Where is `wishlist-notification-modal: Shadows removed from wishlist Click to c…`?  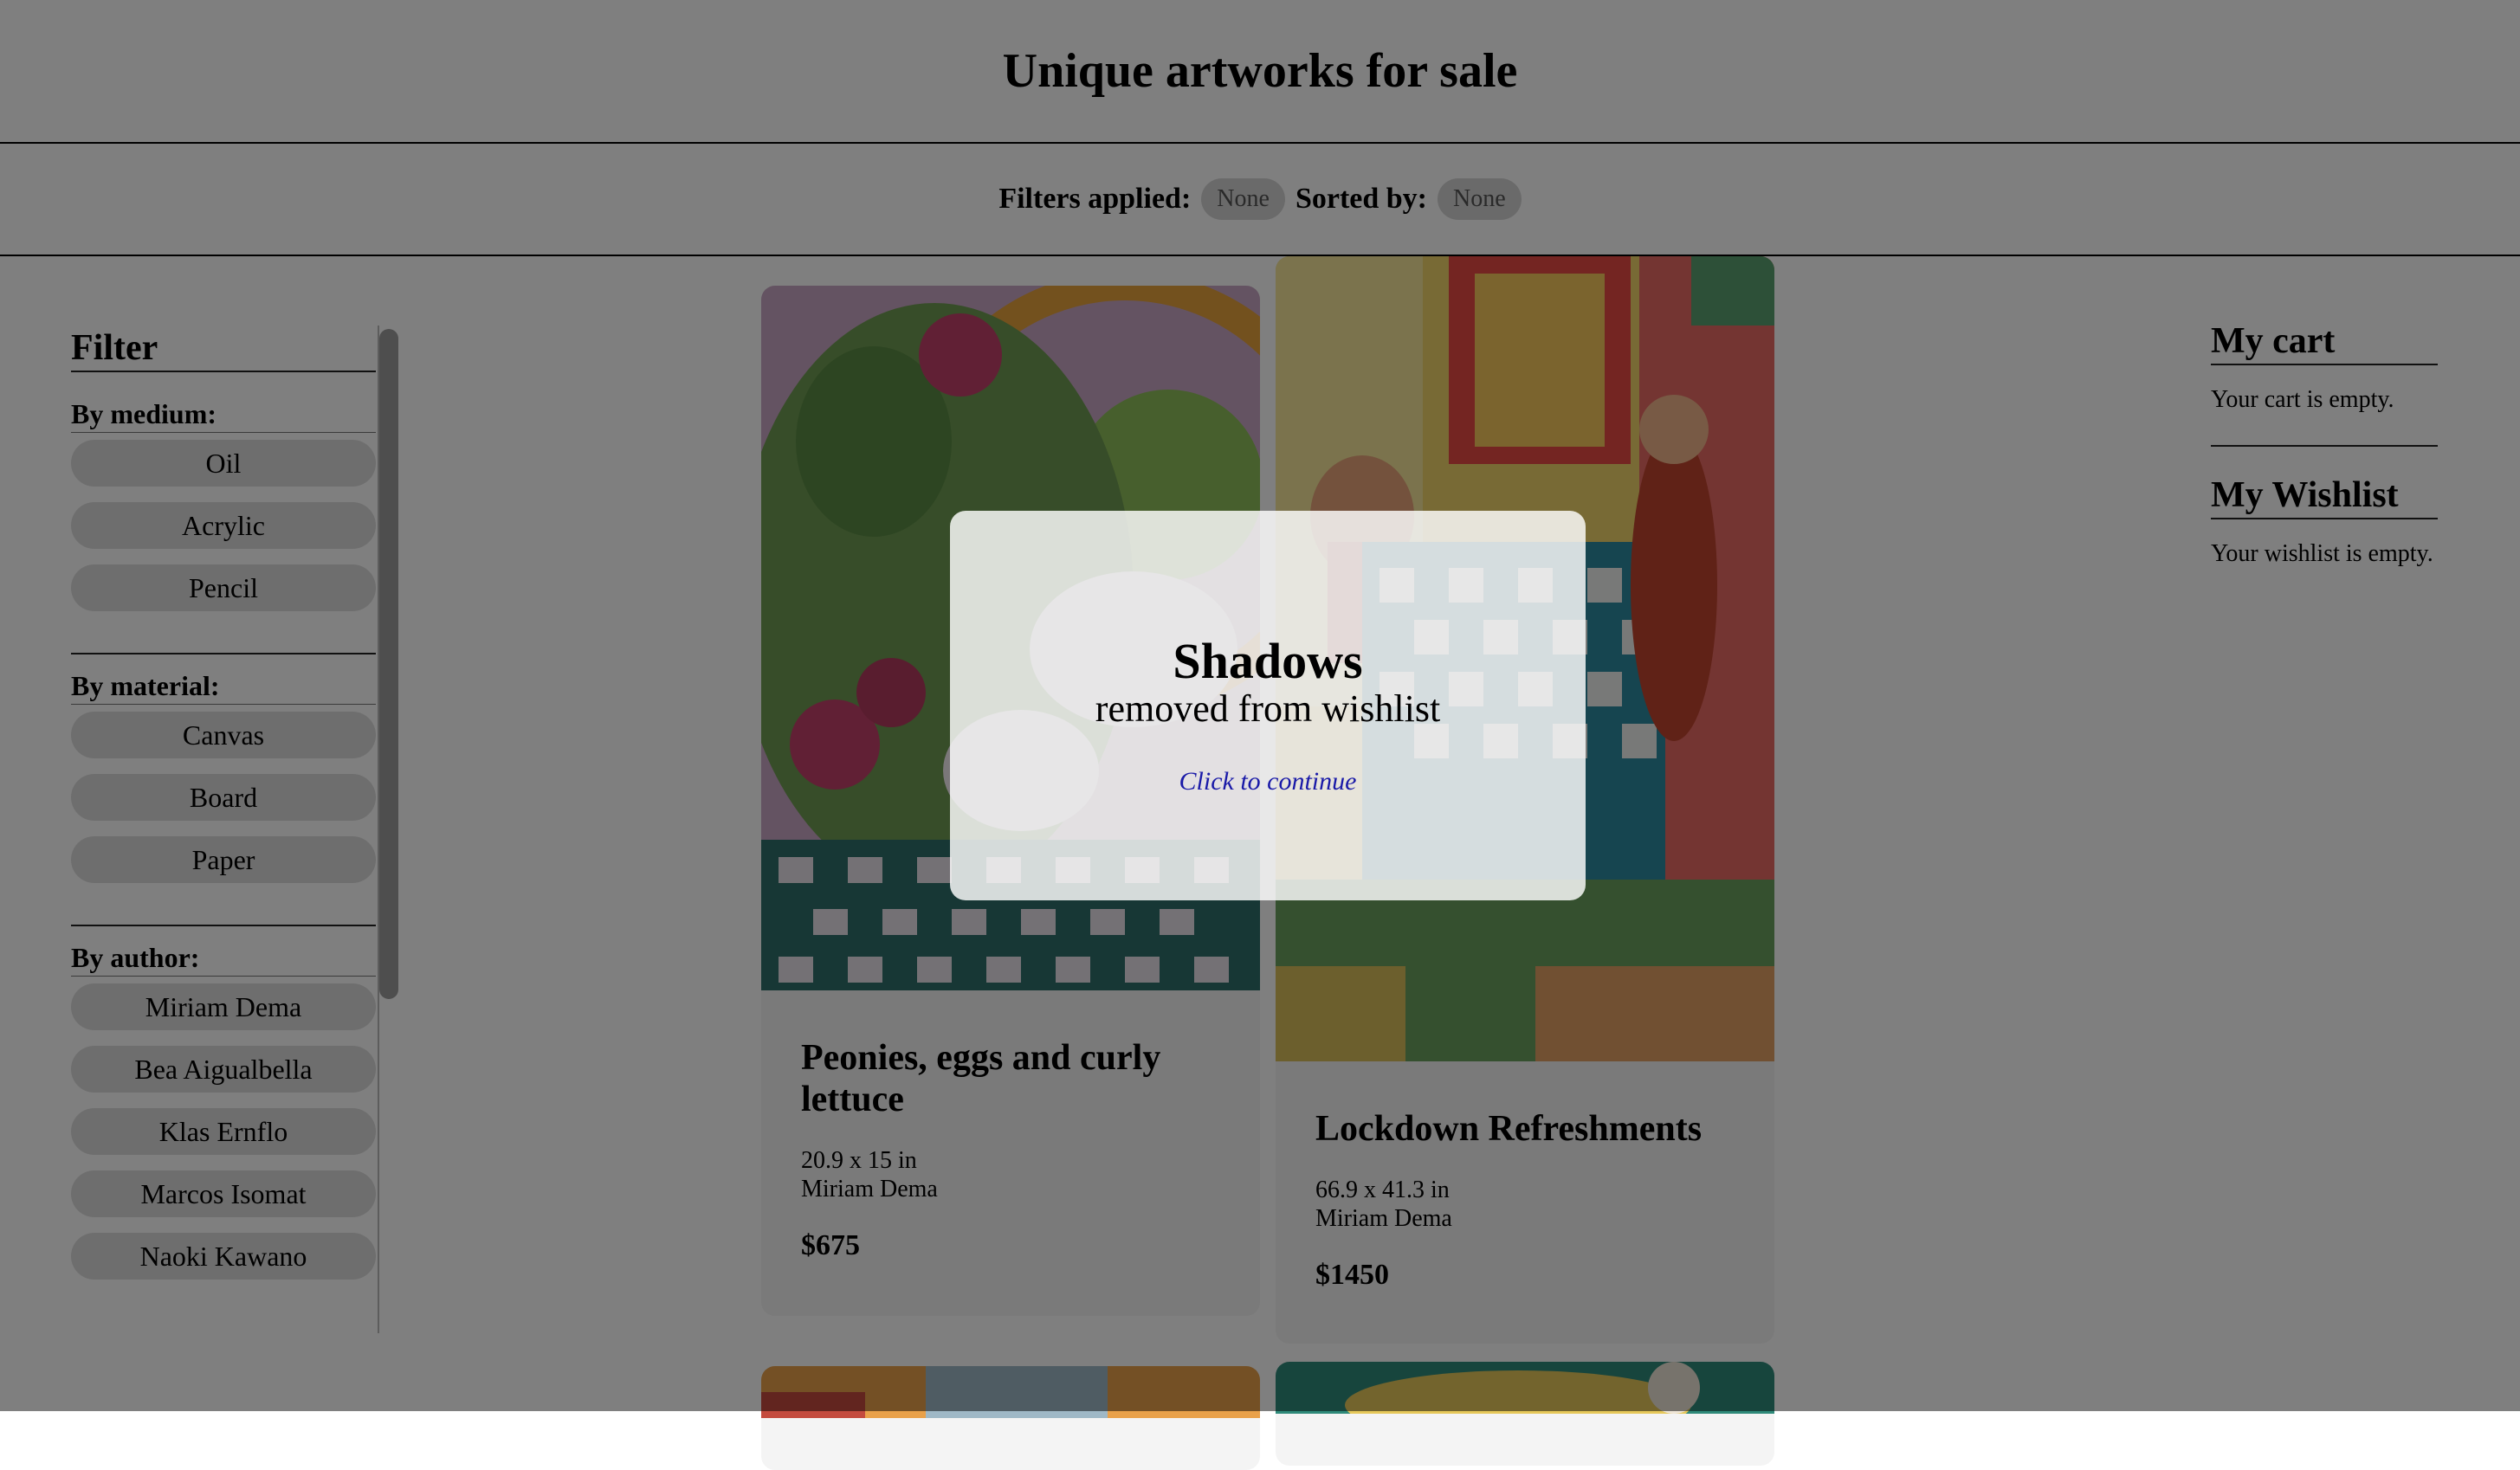 wishlist-notification-modal: Shadows removed from wishlist Click to c… is located at coordinates (1268, 706).